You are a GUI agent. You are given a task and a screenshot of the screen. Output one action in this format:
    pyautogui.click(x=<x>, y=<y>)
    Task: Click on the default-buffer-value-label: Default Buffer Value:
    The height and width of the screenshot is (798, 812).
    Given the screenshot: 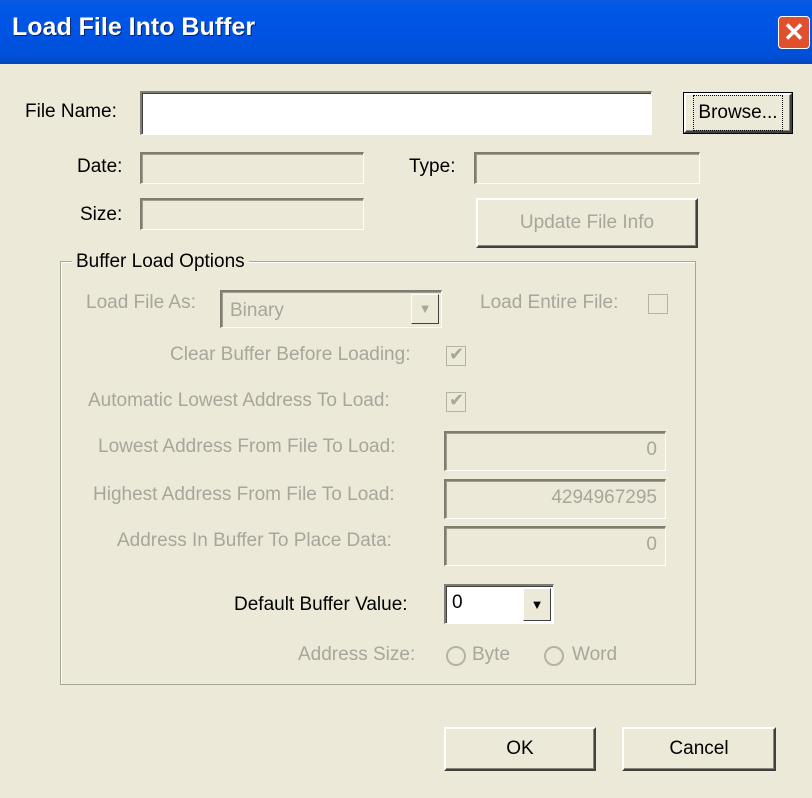 What is the action you would take?
    pyautogui.click(x=321, y=604)
    